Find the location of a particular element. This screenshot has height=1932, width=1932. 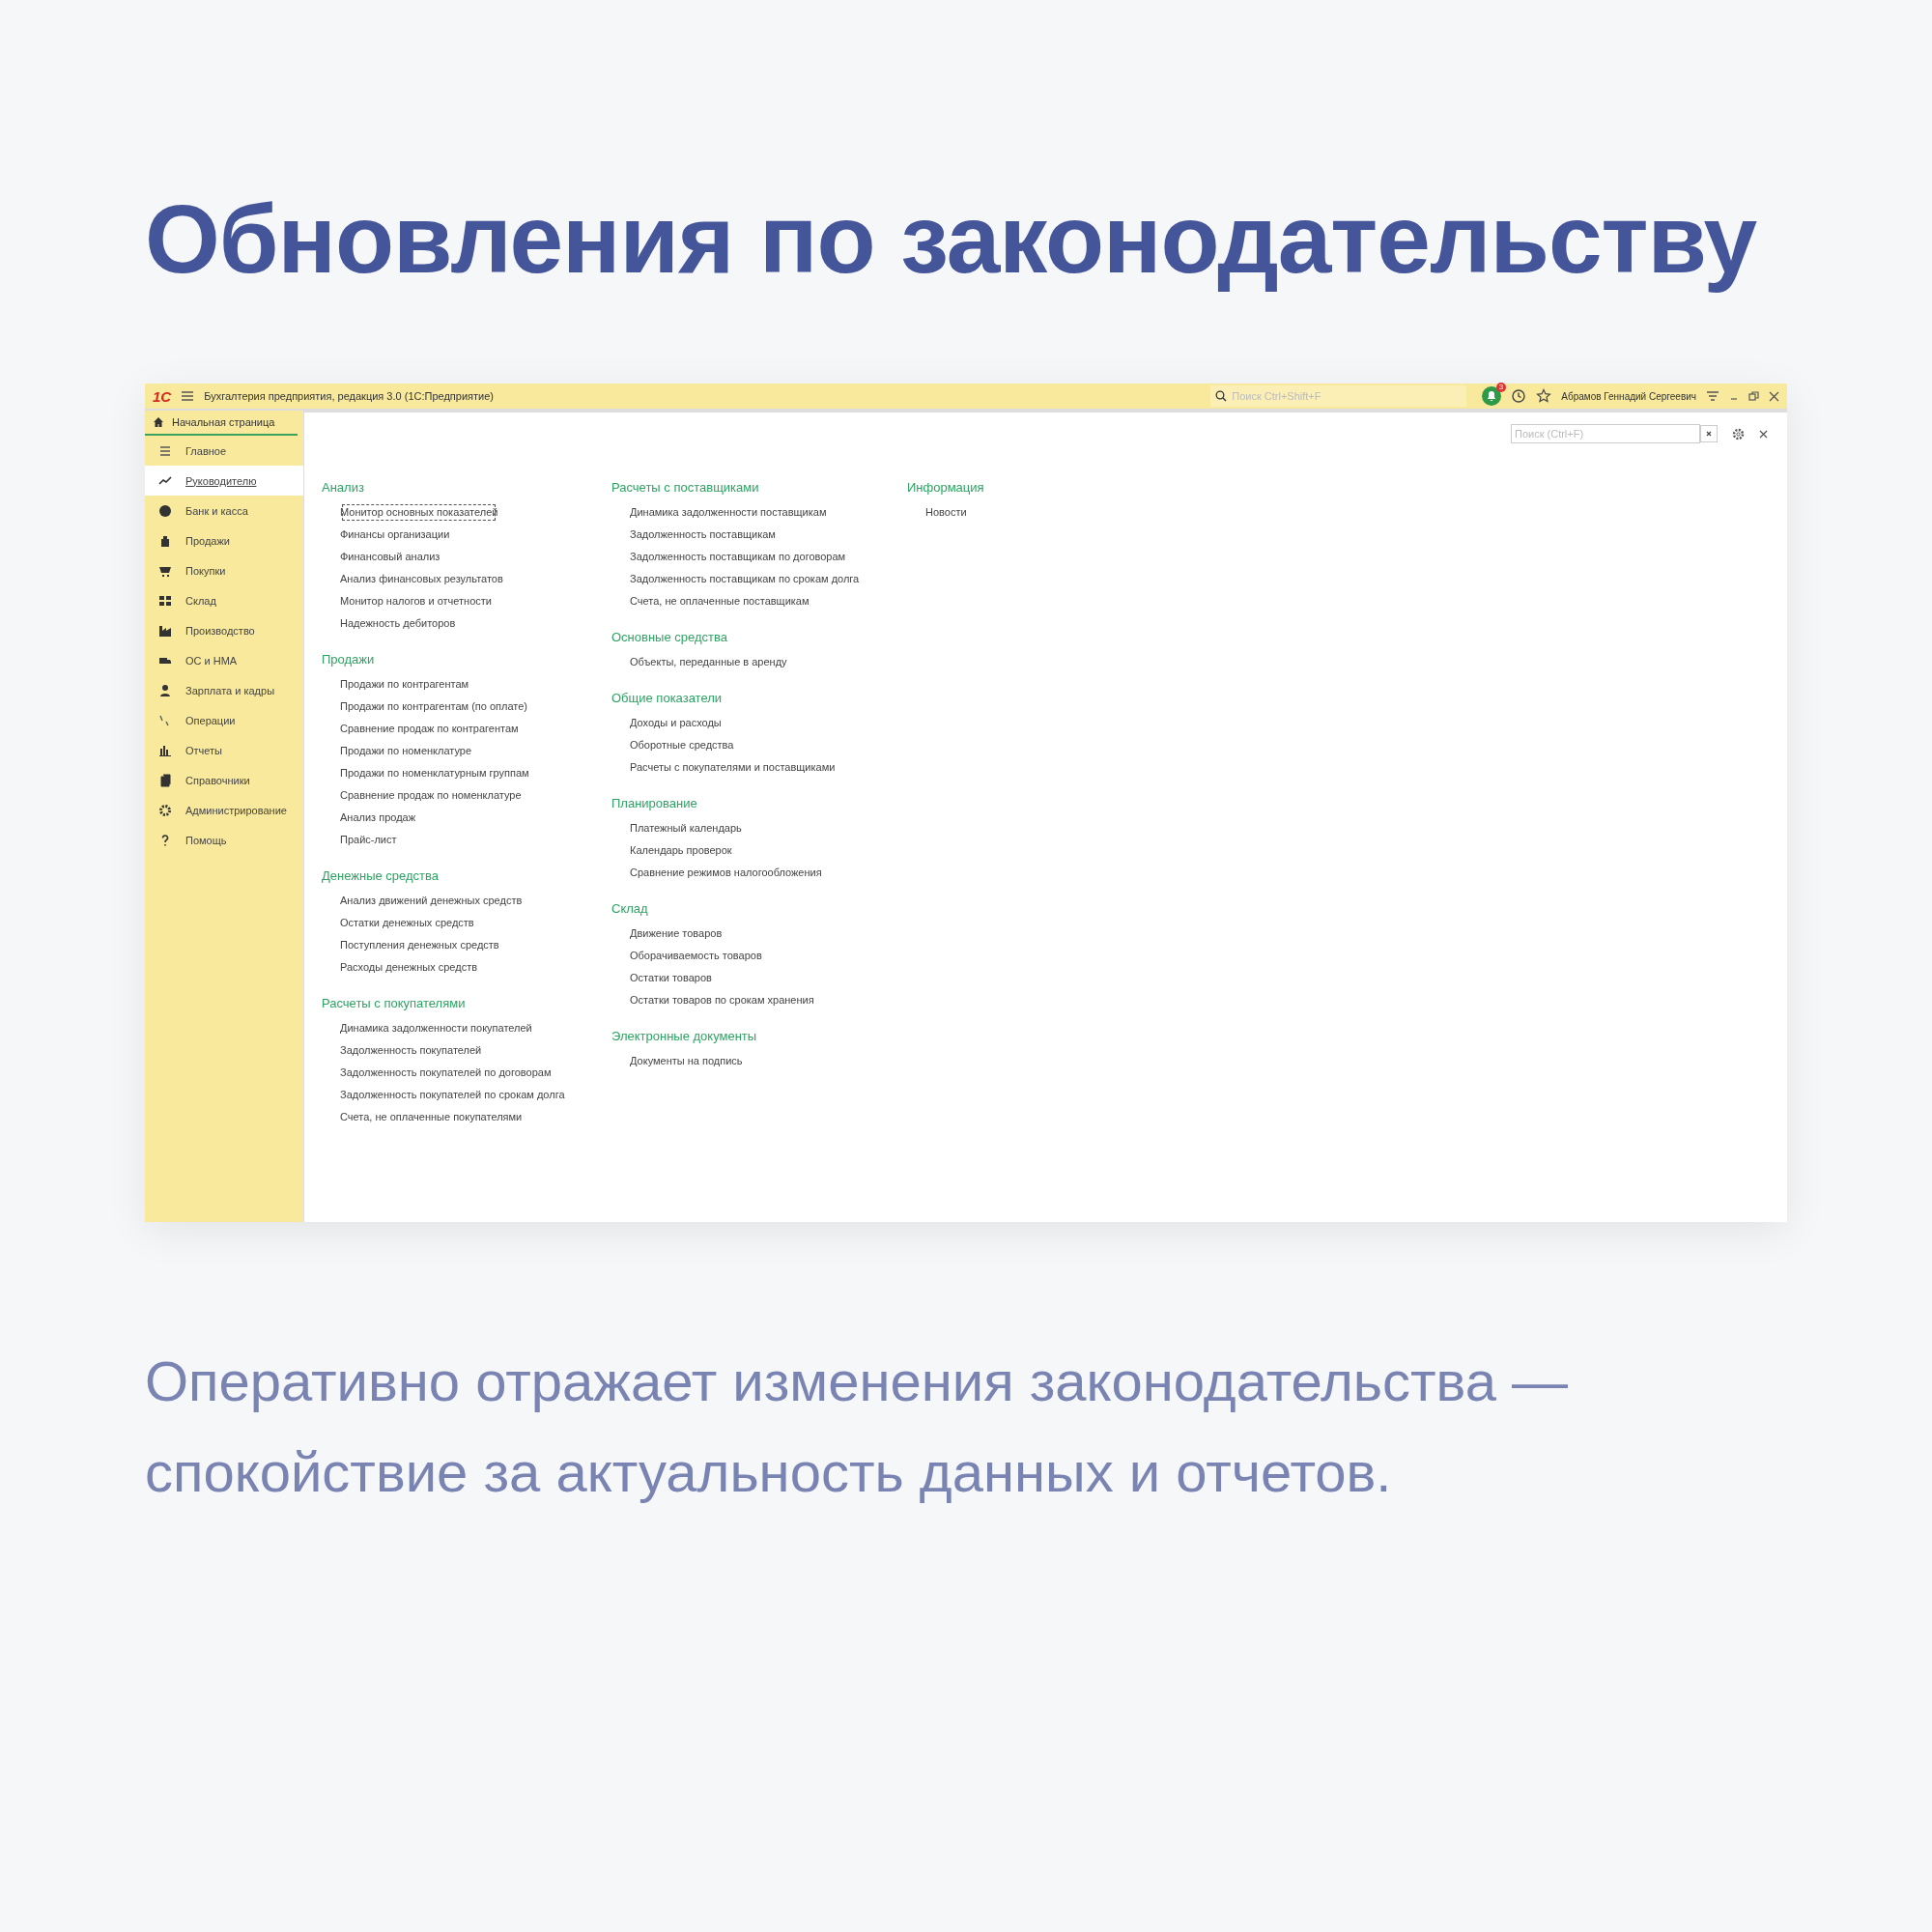

report-link: Продажи по номенклатурным группам is located at coordinates (434, 773).